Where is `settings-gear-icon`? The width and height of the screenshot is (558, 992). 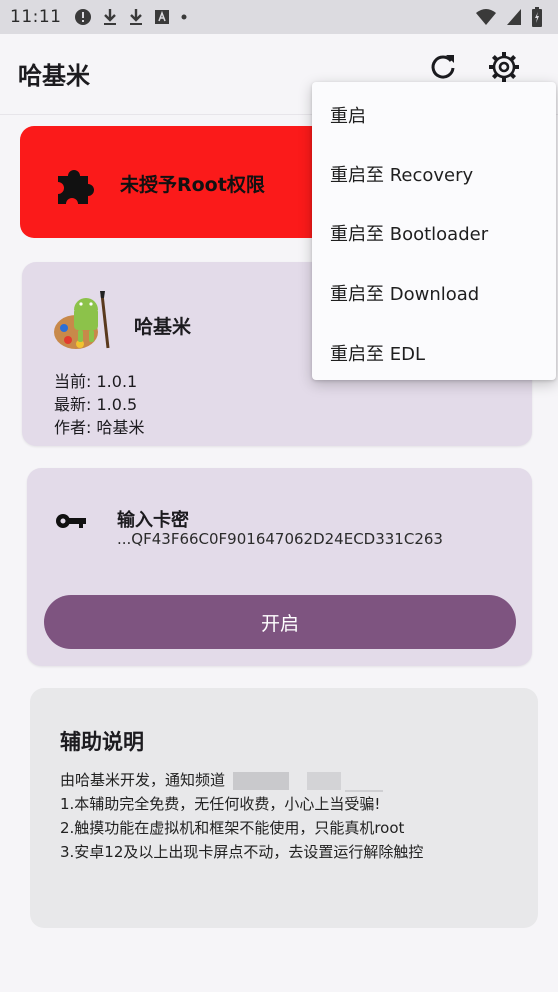 settings-gear-icon is located at coordinates (504, 67).